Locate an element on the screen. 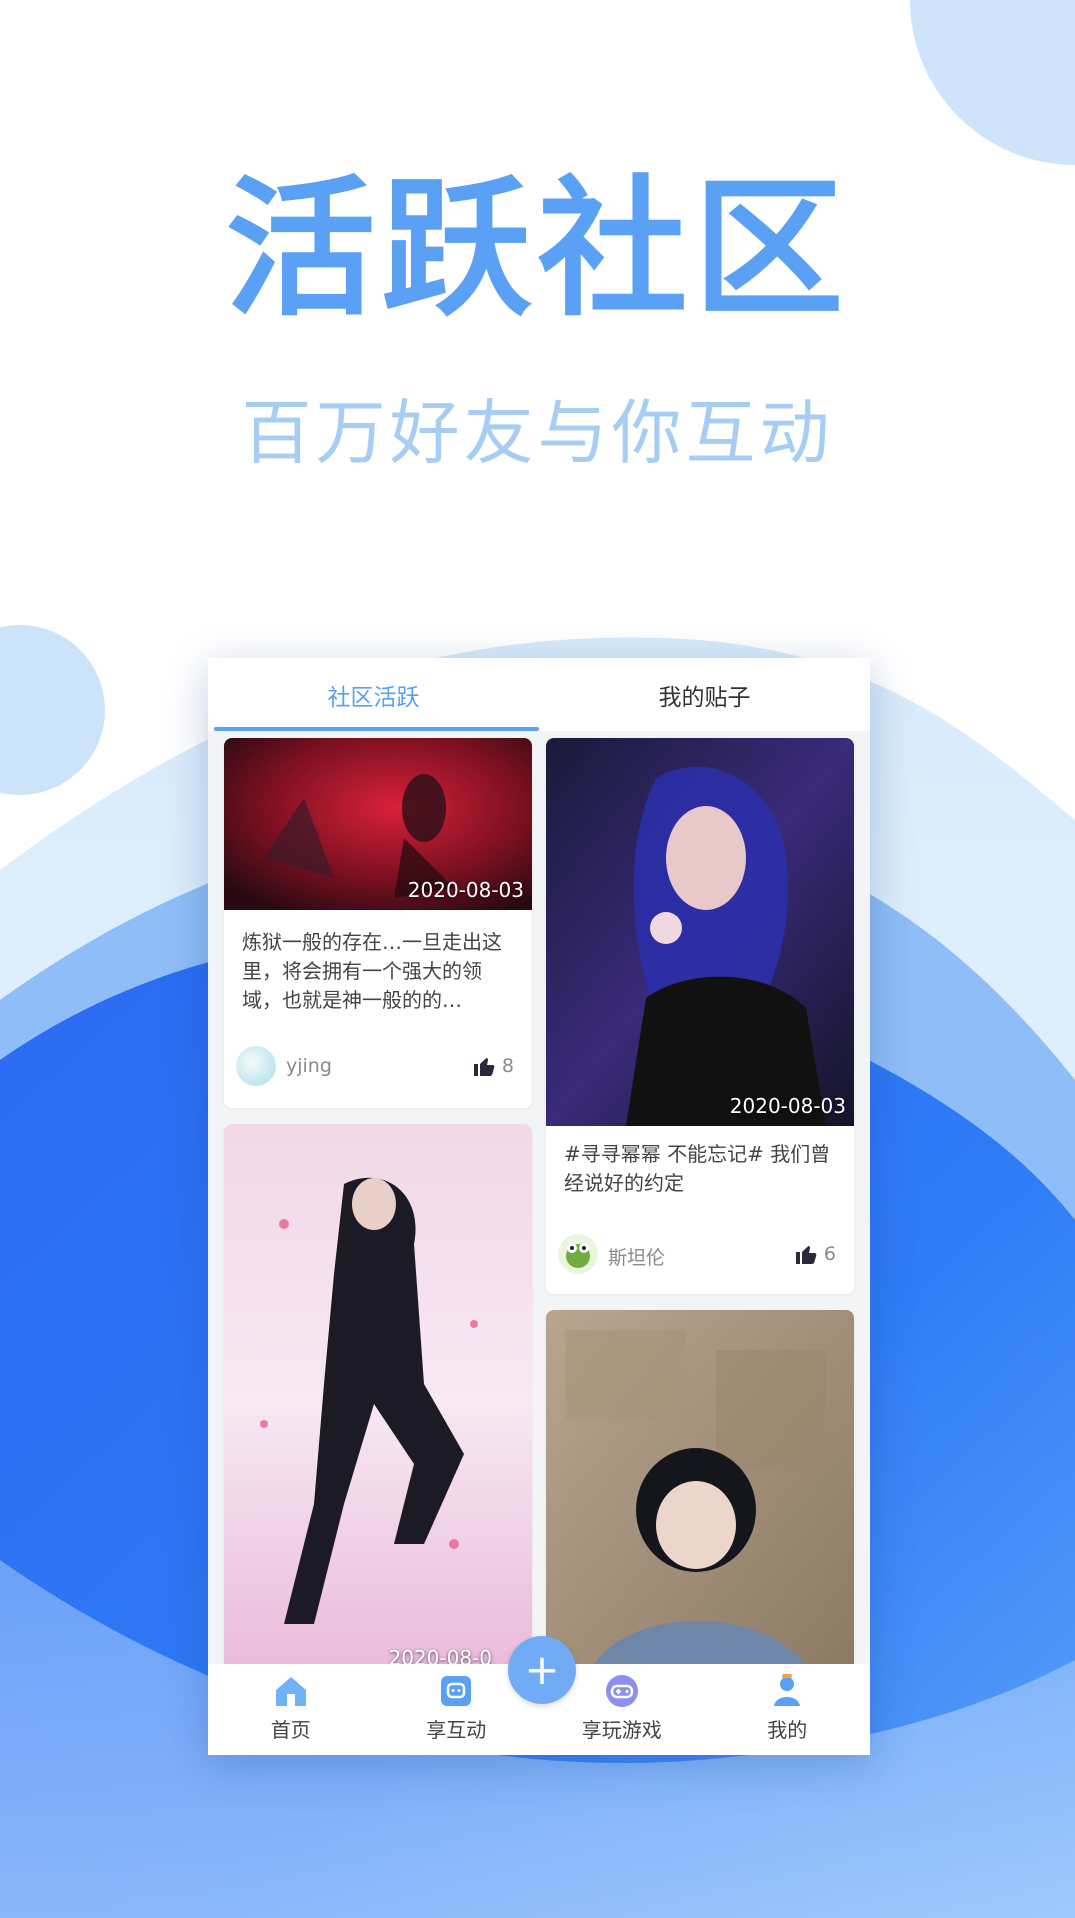  home-icon is located at coordinates (290, 1691).